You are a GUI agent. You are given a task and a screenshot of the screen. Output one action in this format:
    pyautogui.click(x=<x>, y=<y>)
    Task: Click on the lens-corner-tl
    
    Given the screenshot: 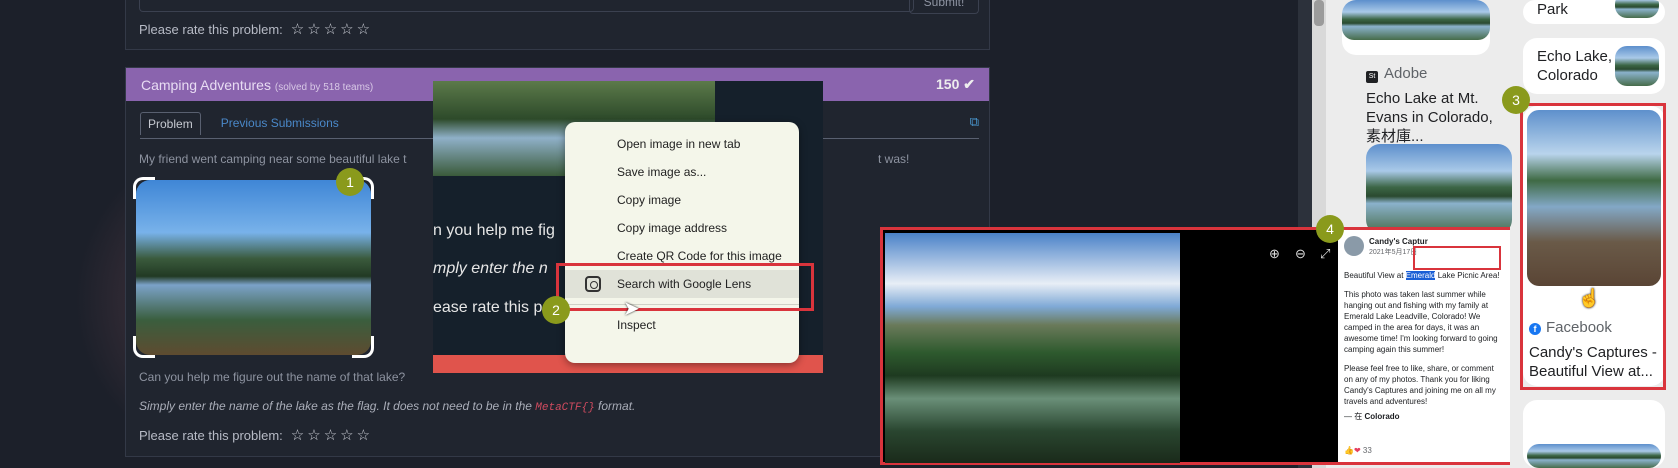 What is the action you would take?
    pyautogui.click(x=144, y=188)
    